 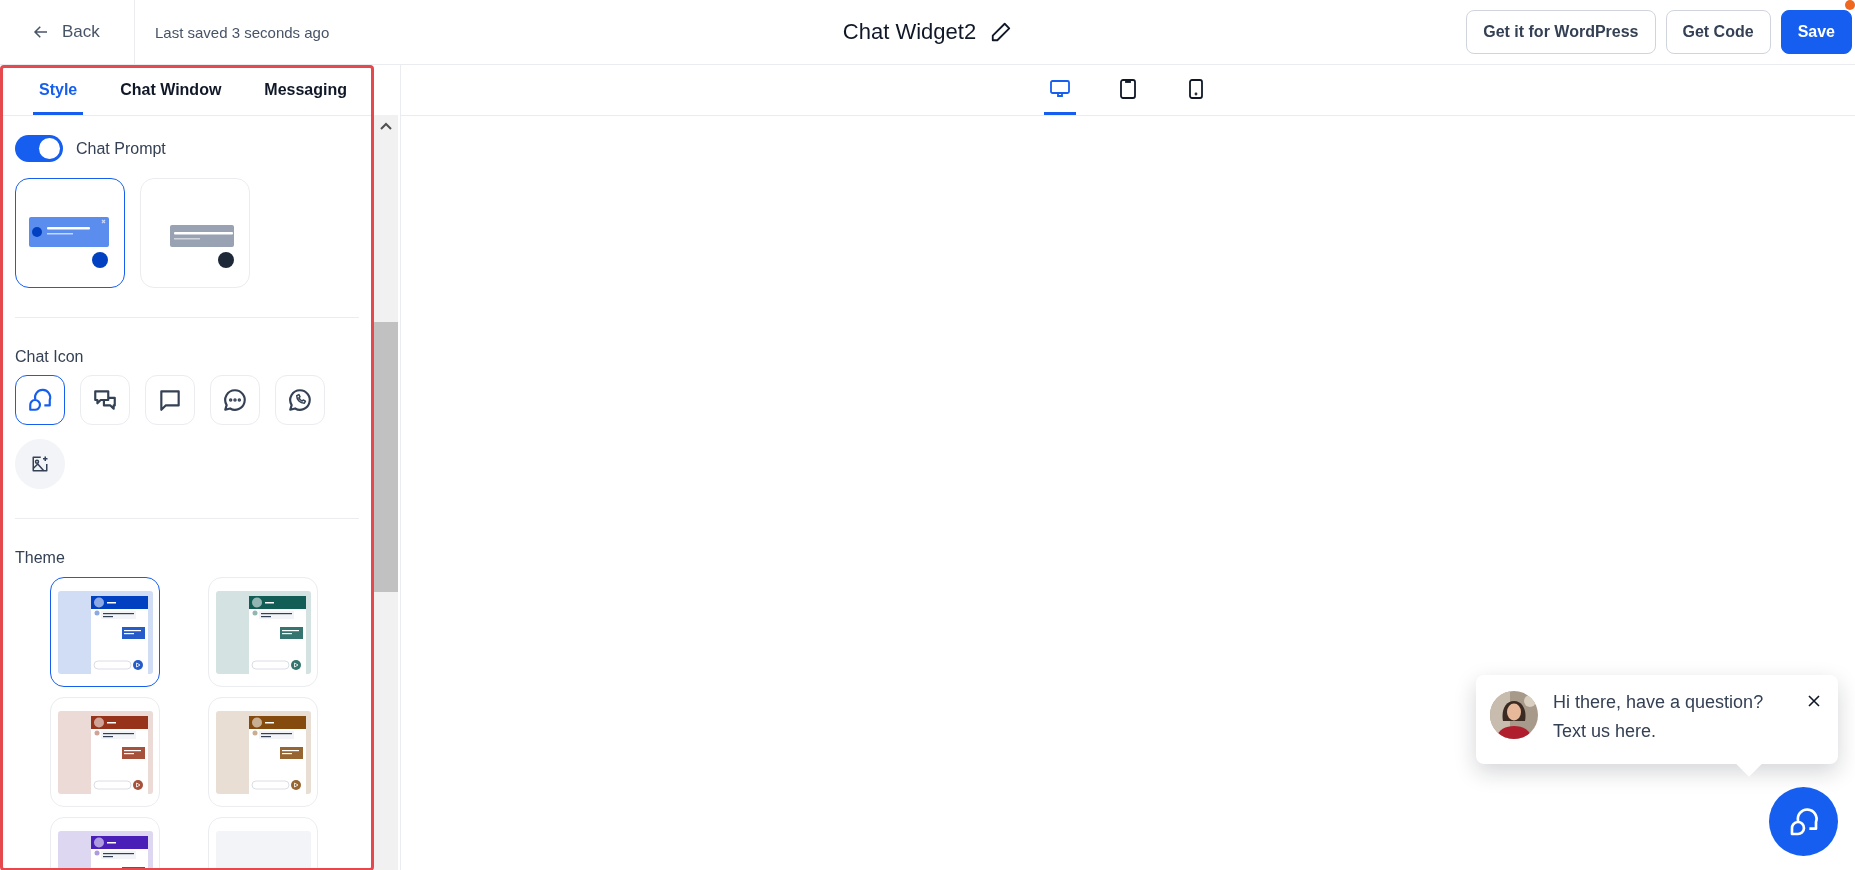 What do you see at coordinates (300, 400) in the screenshot?
I see `phone-bubble-icon` at bounding box center [300, 400].